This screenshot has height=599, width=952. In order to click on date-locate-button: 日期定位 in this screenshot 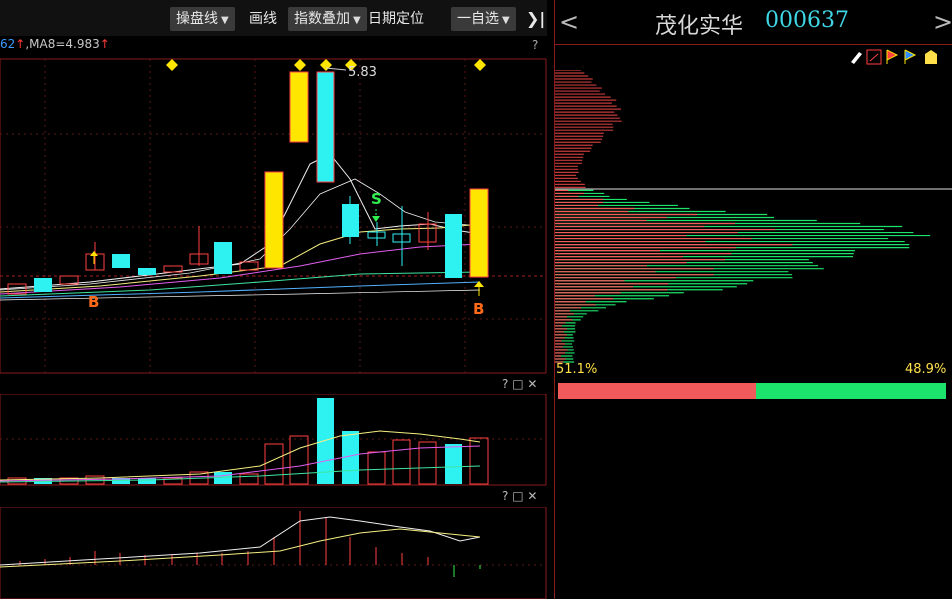, I will do `click(396, 19)`.